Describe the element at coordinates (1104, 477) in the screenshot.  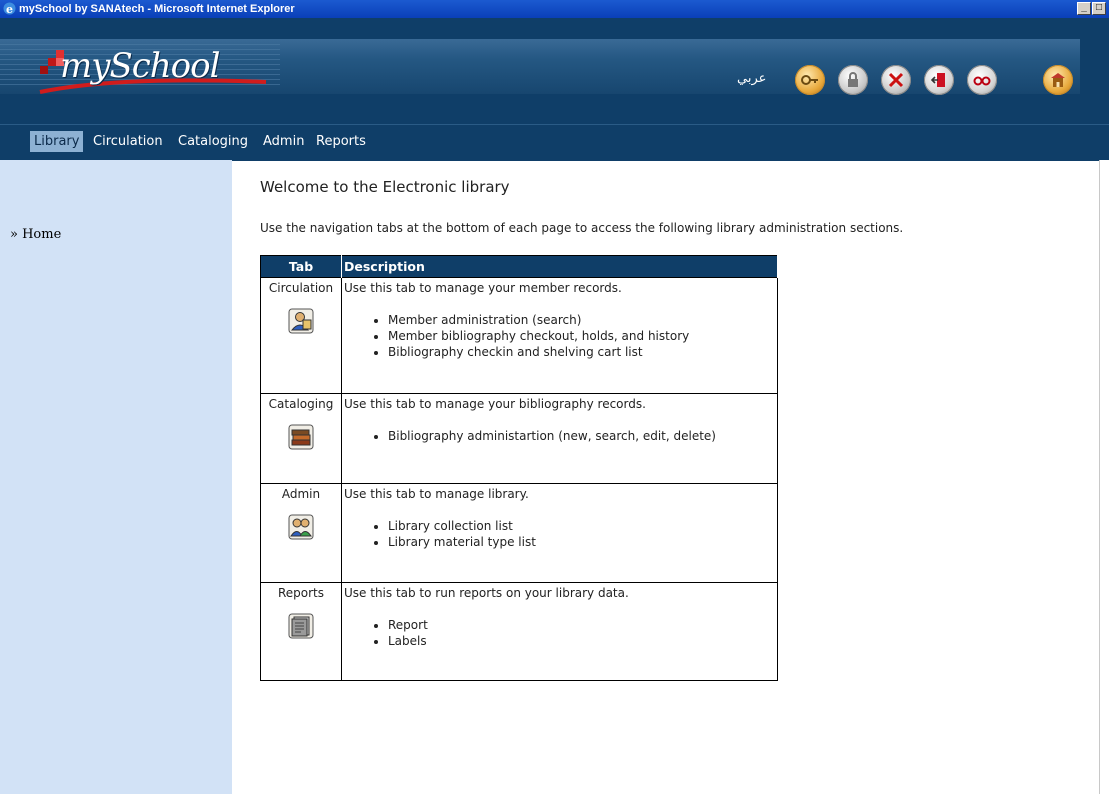
I see `window-right-edge` at that location.